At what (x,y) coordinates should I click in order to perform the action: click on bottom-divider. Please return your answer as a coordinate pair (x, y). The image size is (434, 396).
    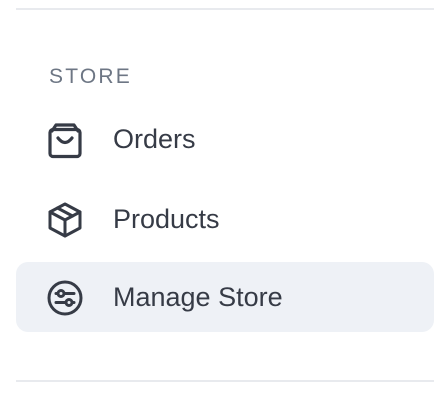
    Looking at the image, I should click on (225, 381).